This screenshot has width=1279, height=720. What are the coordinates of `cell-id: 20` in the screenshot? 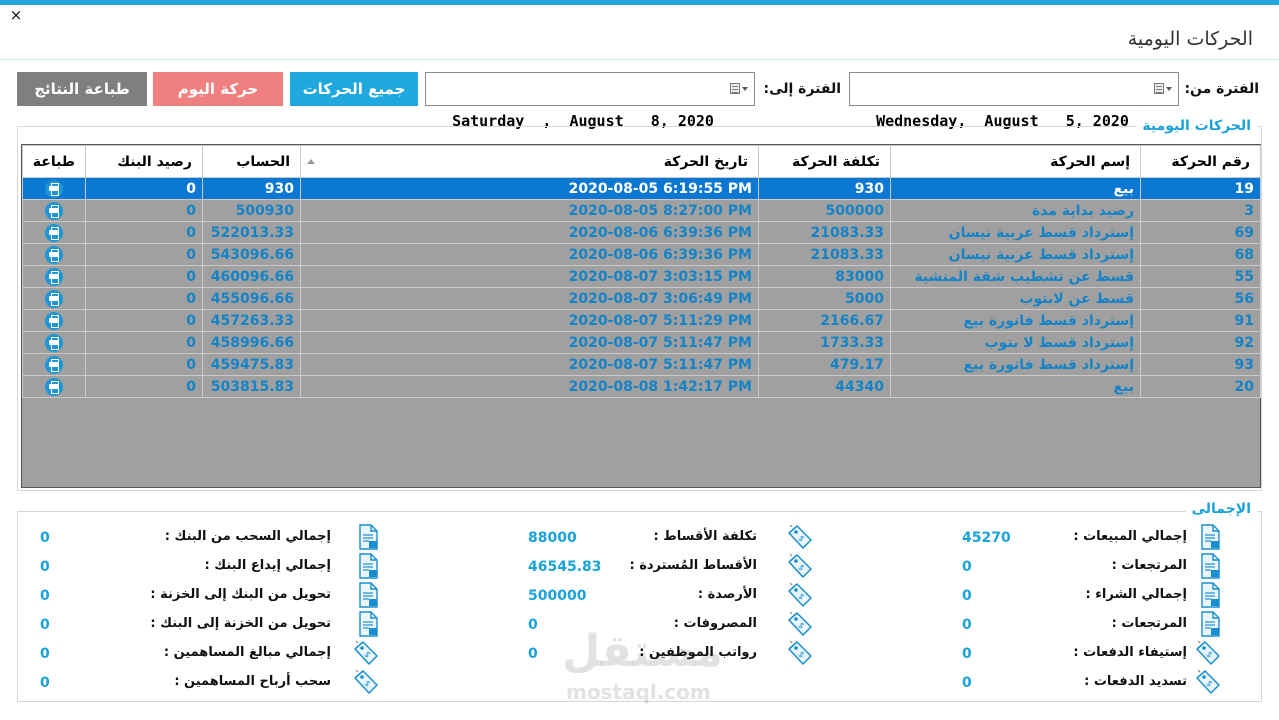 It's located at (1200, 386).